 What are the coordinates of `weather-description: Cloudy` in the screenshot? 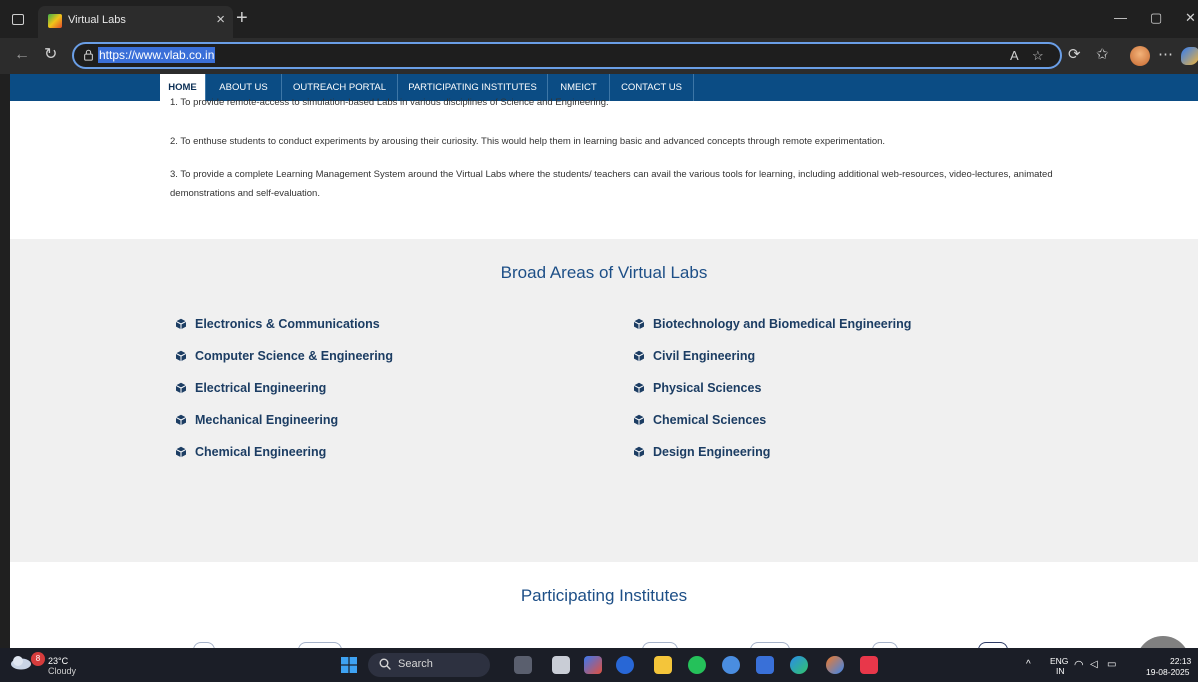 It's located at (62, 671).